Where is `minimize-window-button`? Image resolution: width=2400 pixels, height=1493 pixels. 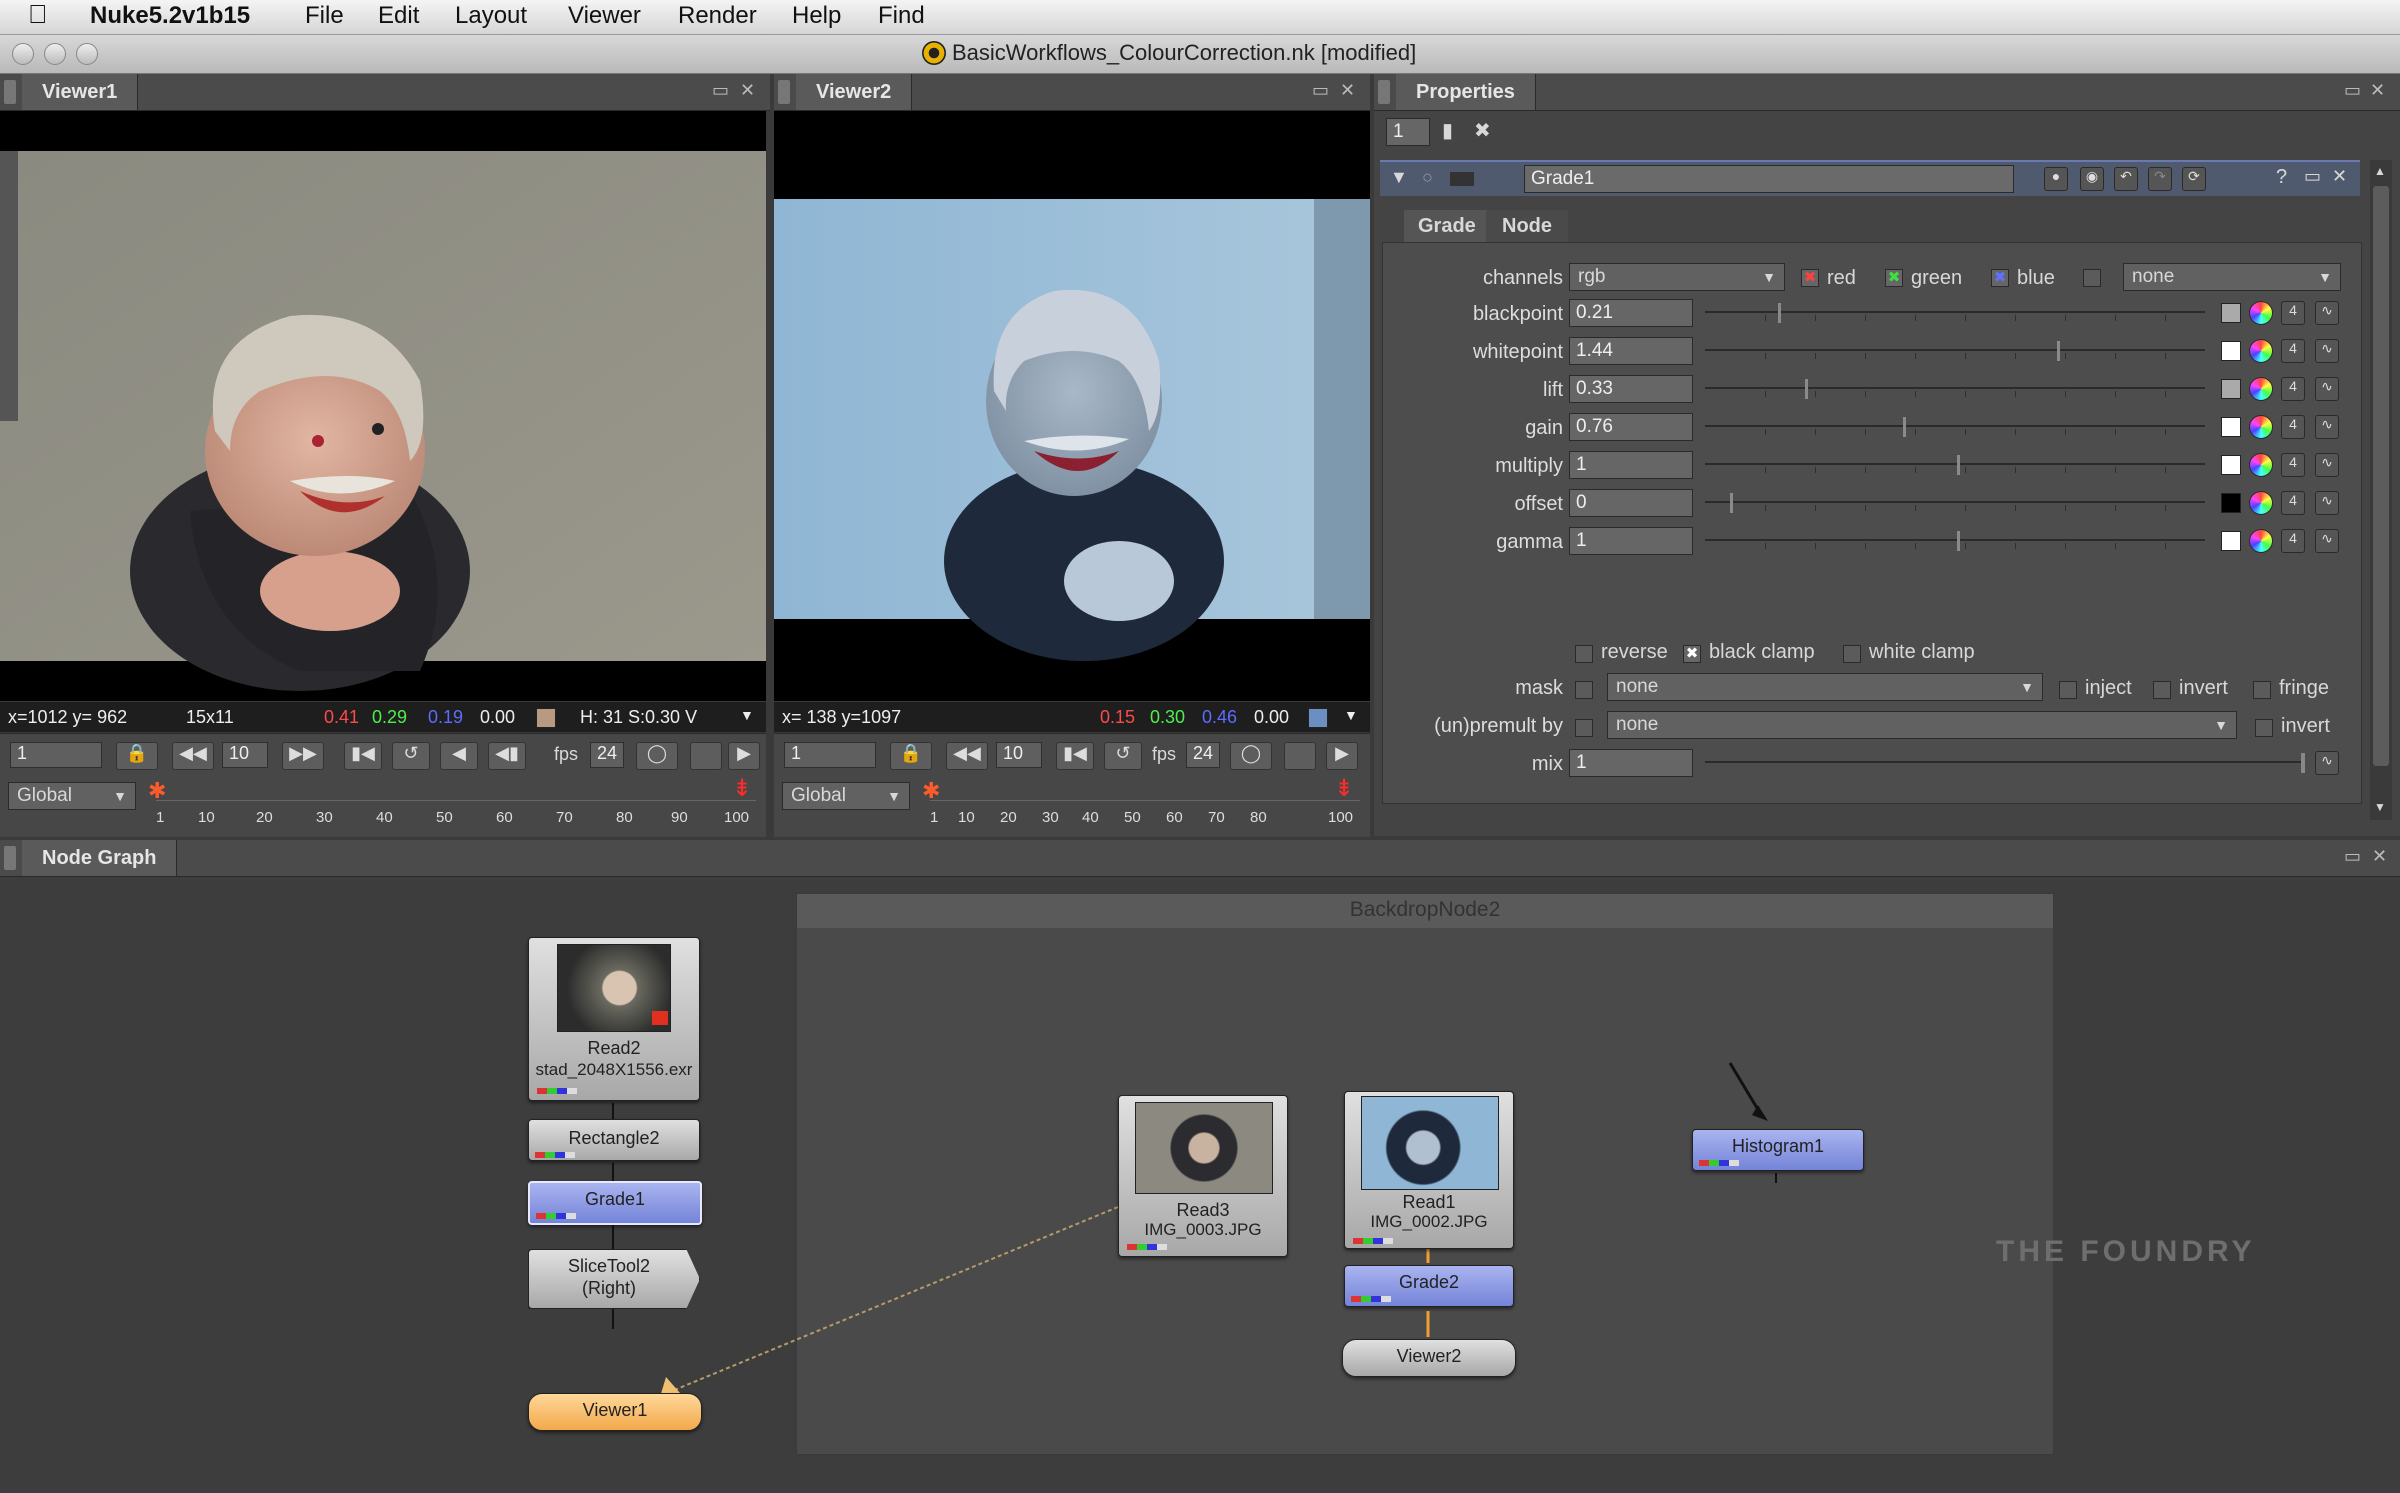
minimize-window-button is located at coordinates (55, 54).